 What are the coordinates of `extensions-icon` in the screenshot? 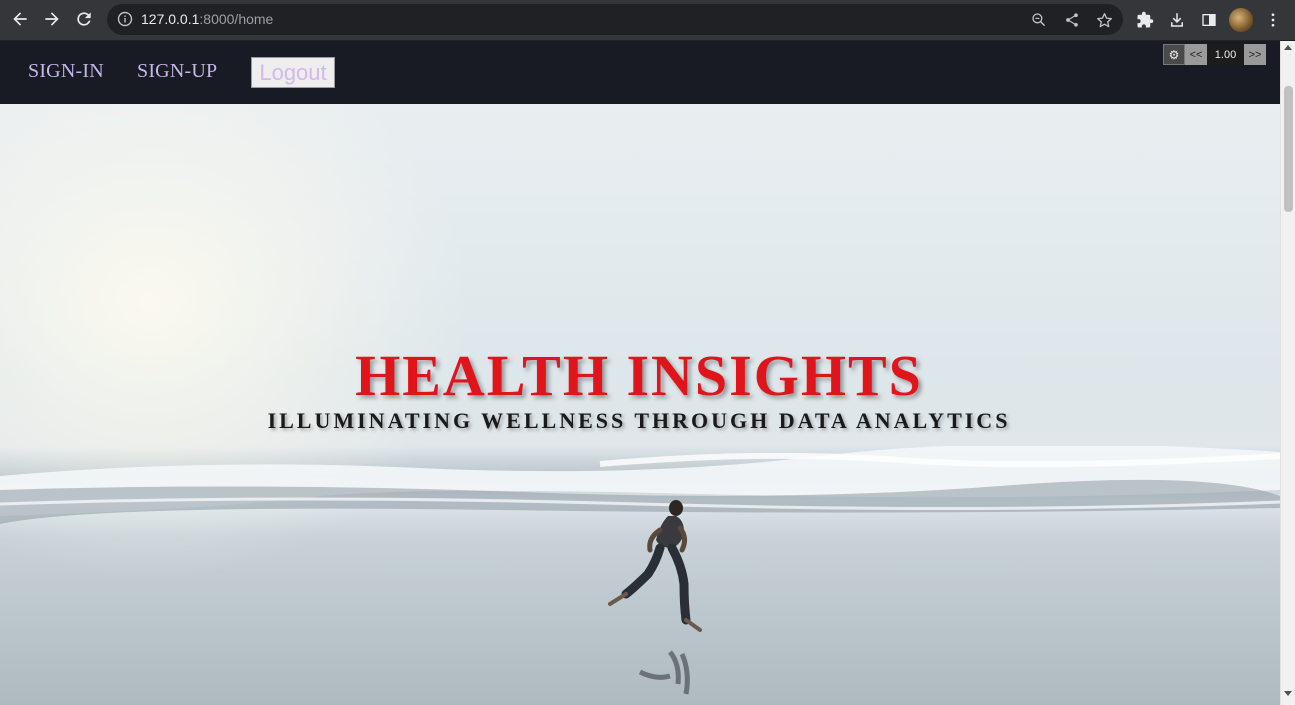 It's located at (1145, 20).